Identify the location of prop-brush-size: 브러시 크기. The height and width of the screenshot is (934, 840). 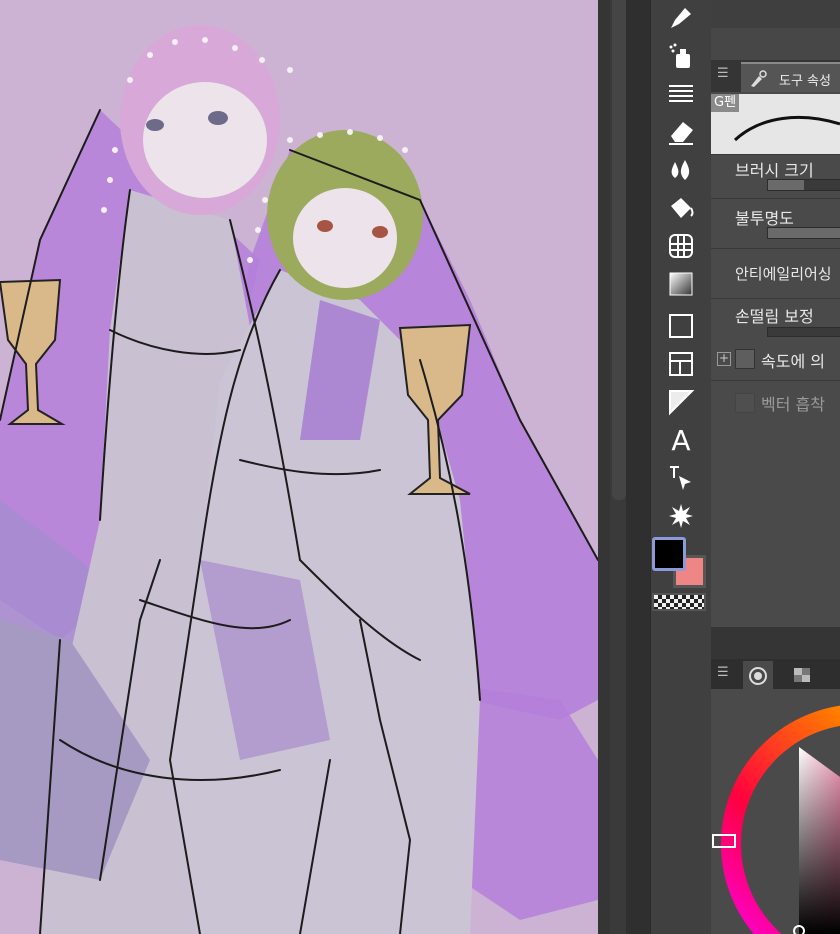
(775, 176).